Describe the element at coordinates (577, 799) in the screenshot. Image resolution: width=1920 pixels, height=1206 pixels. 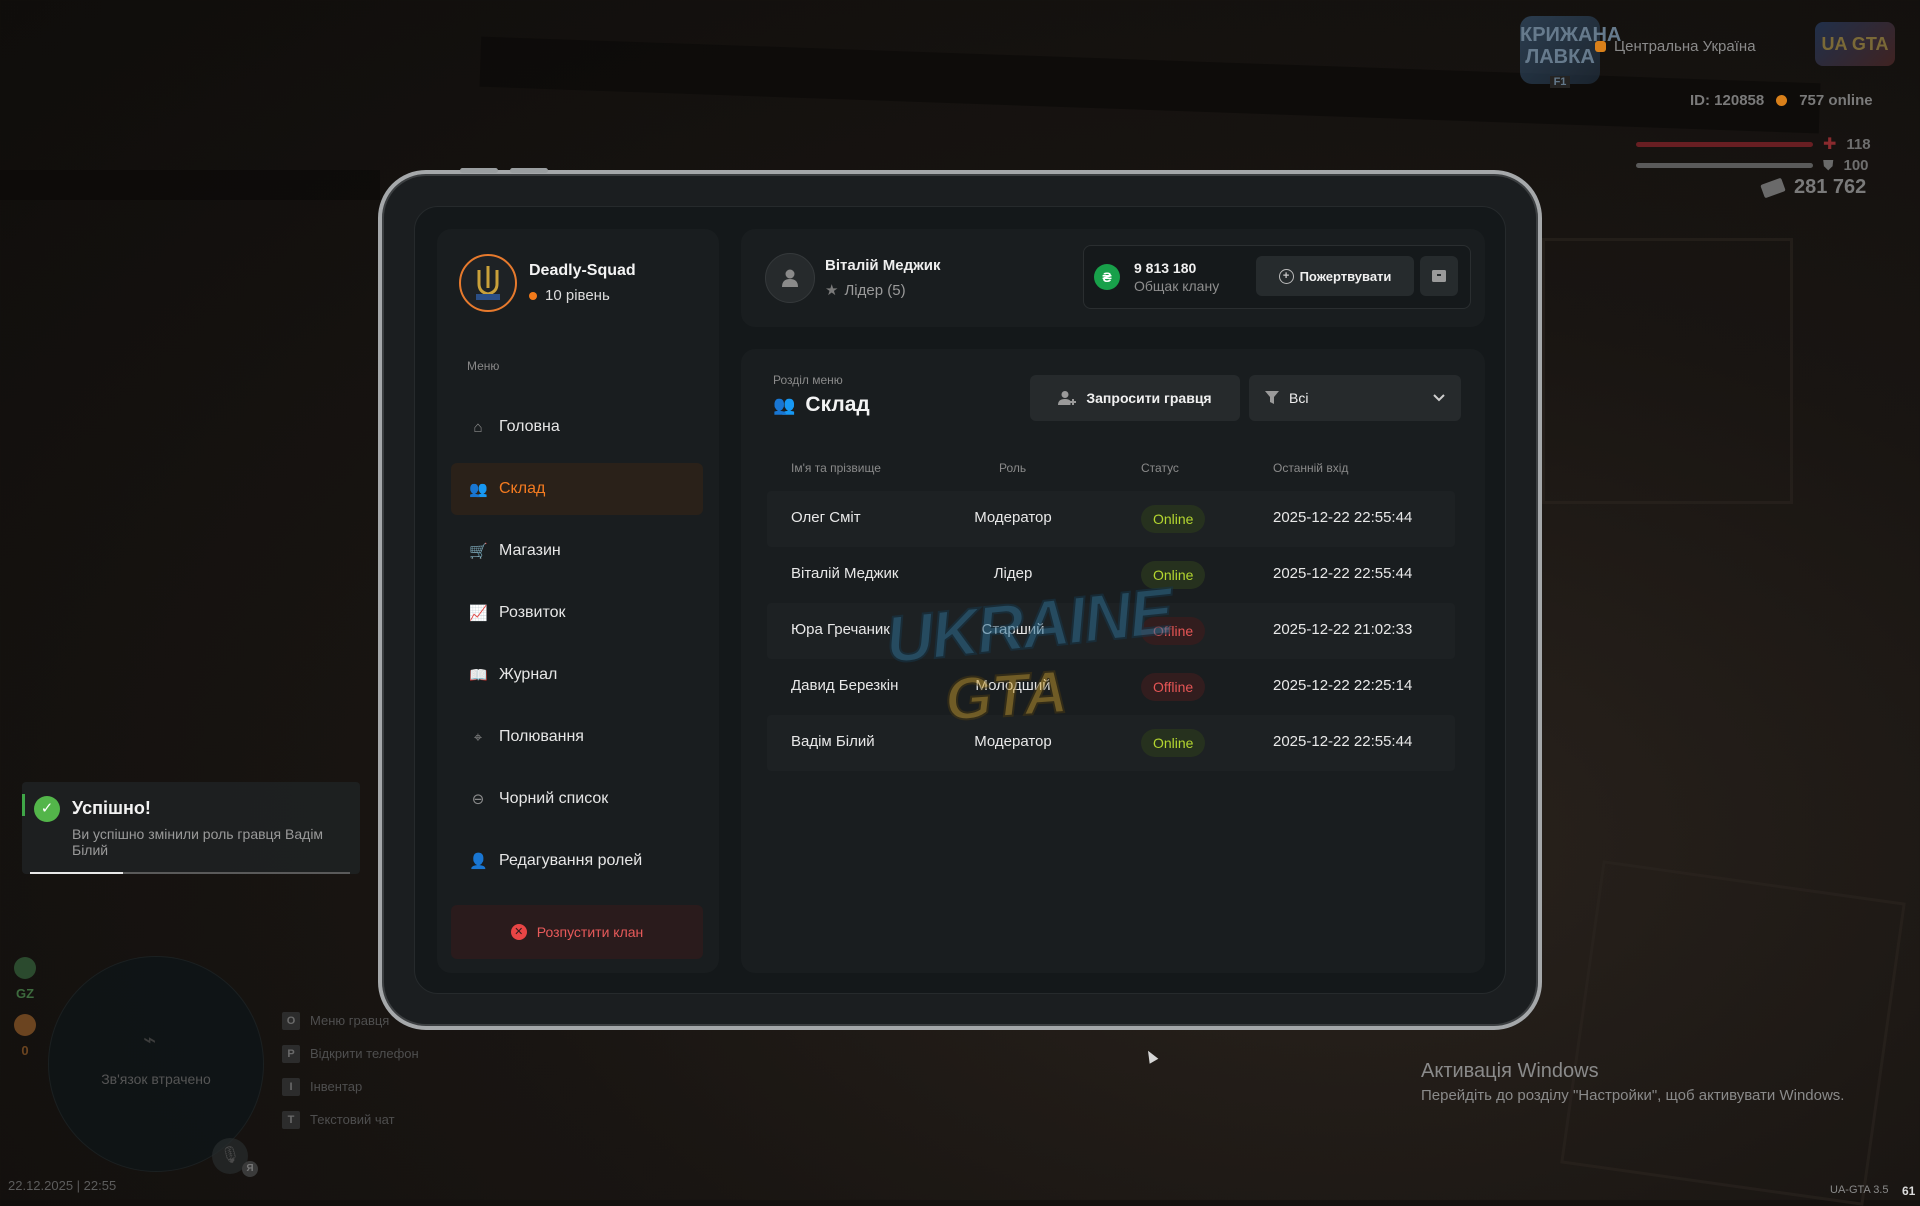
I see `sidebar-item-7: ⊖ Чорний список` at that location.